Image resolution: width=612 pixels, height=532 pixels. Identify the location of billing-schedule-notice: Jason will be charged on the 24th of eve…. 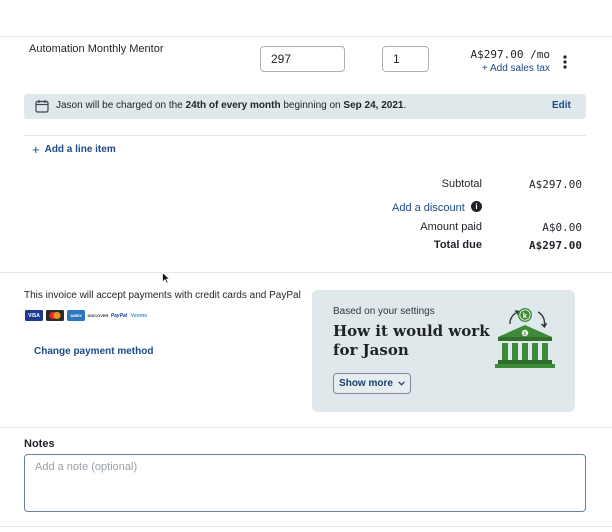
(305, 106).